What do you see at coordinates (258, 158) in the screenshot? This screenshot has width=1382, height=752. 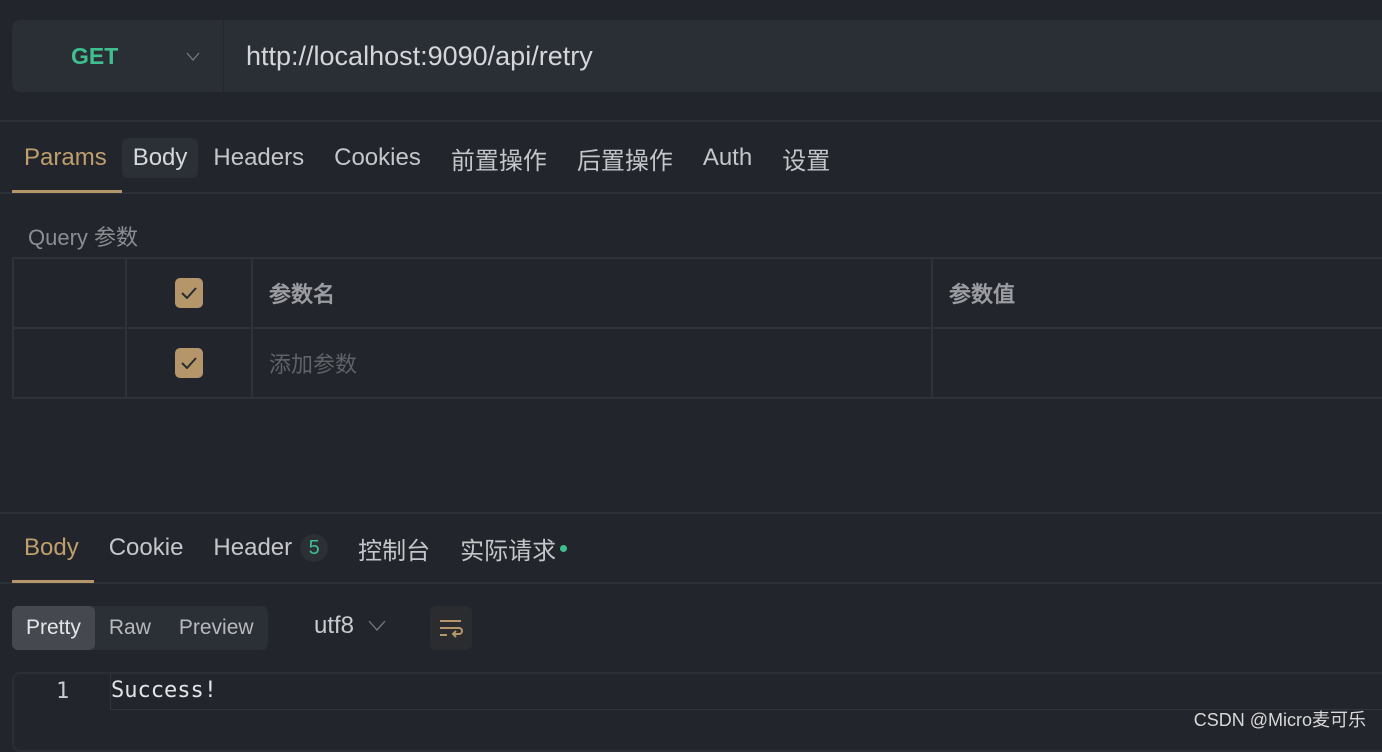 I see `tab-headers: Headers` at bounding box center [258, 158].